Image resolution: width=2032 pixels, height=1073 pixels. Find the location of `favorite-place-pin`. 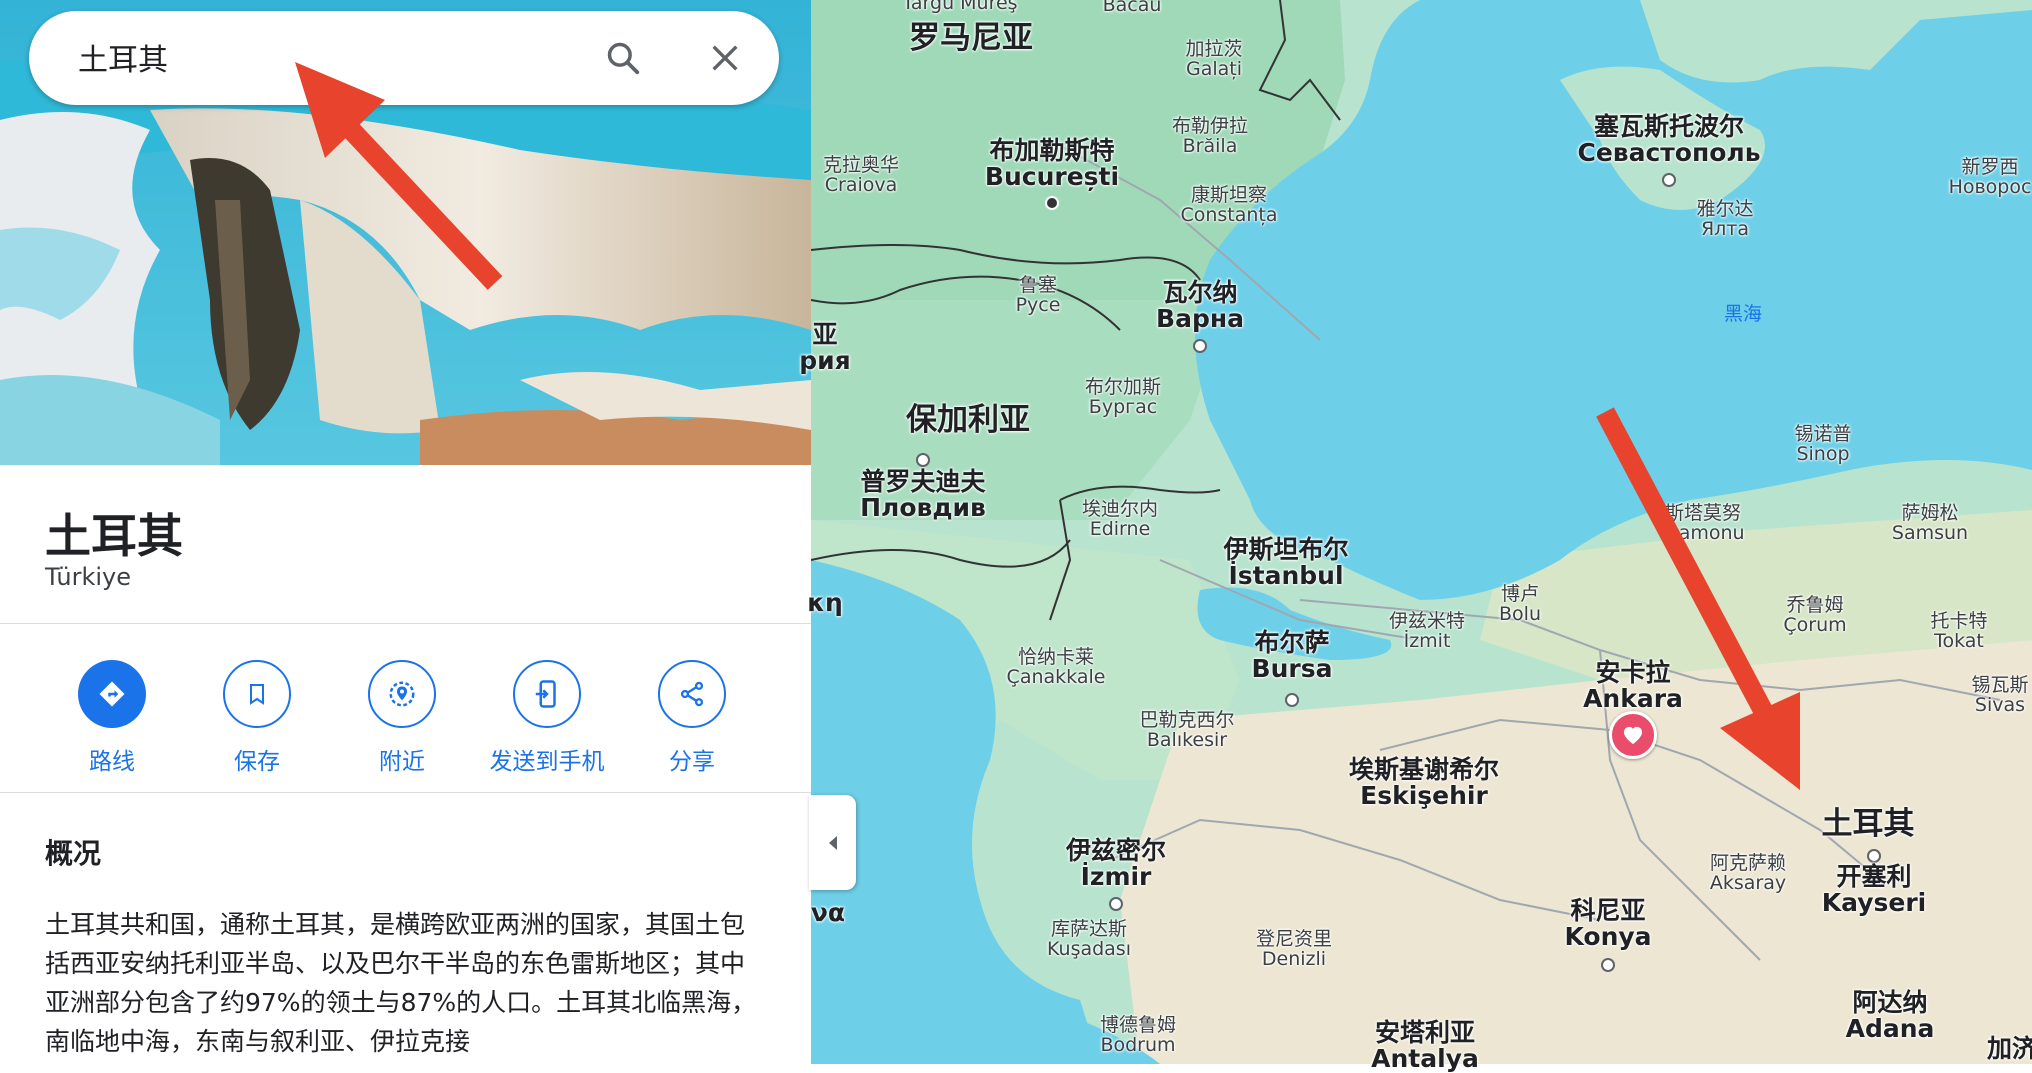

favorite-place-pin is located at coordinates (1633, 735).